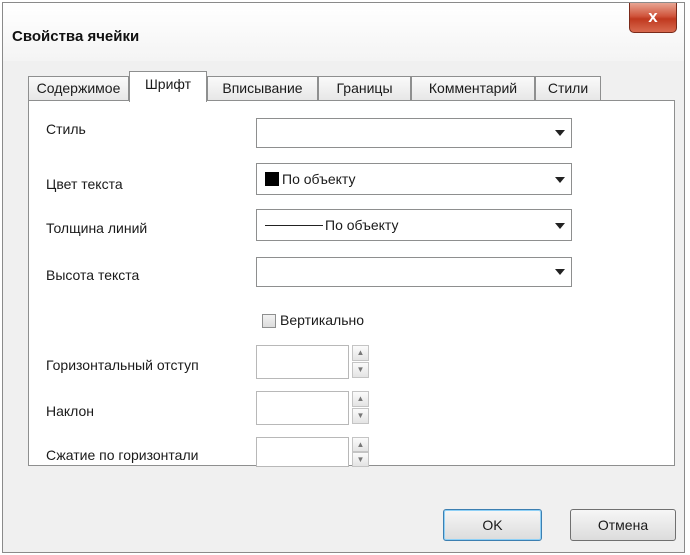 This screenshot has width=690, height=555. What do you see at coordinates (364, 88) in the screenshot?
I see `tab-borders: Границы` at bounding box center [364, 88].